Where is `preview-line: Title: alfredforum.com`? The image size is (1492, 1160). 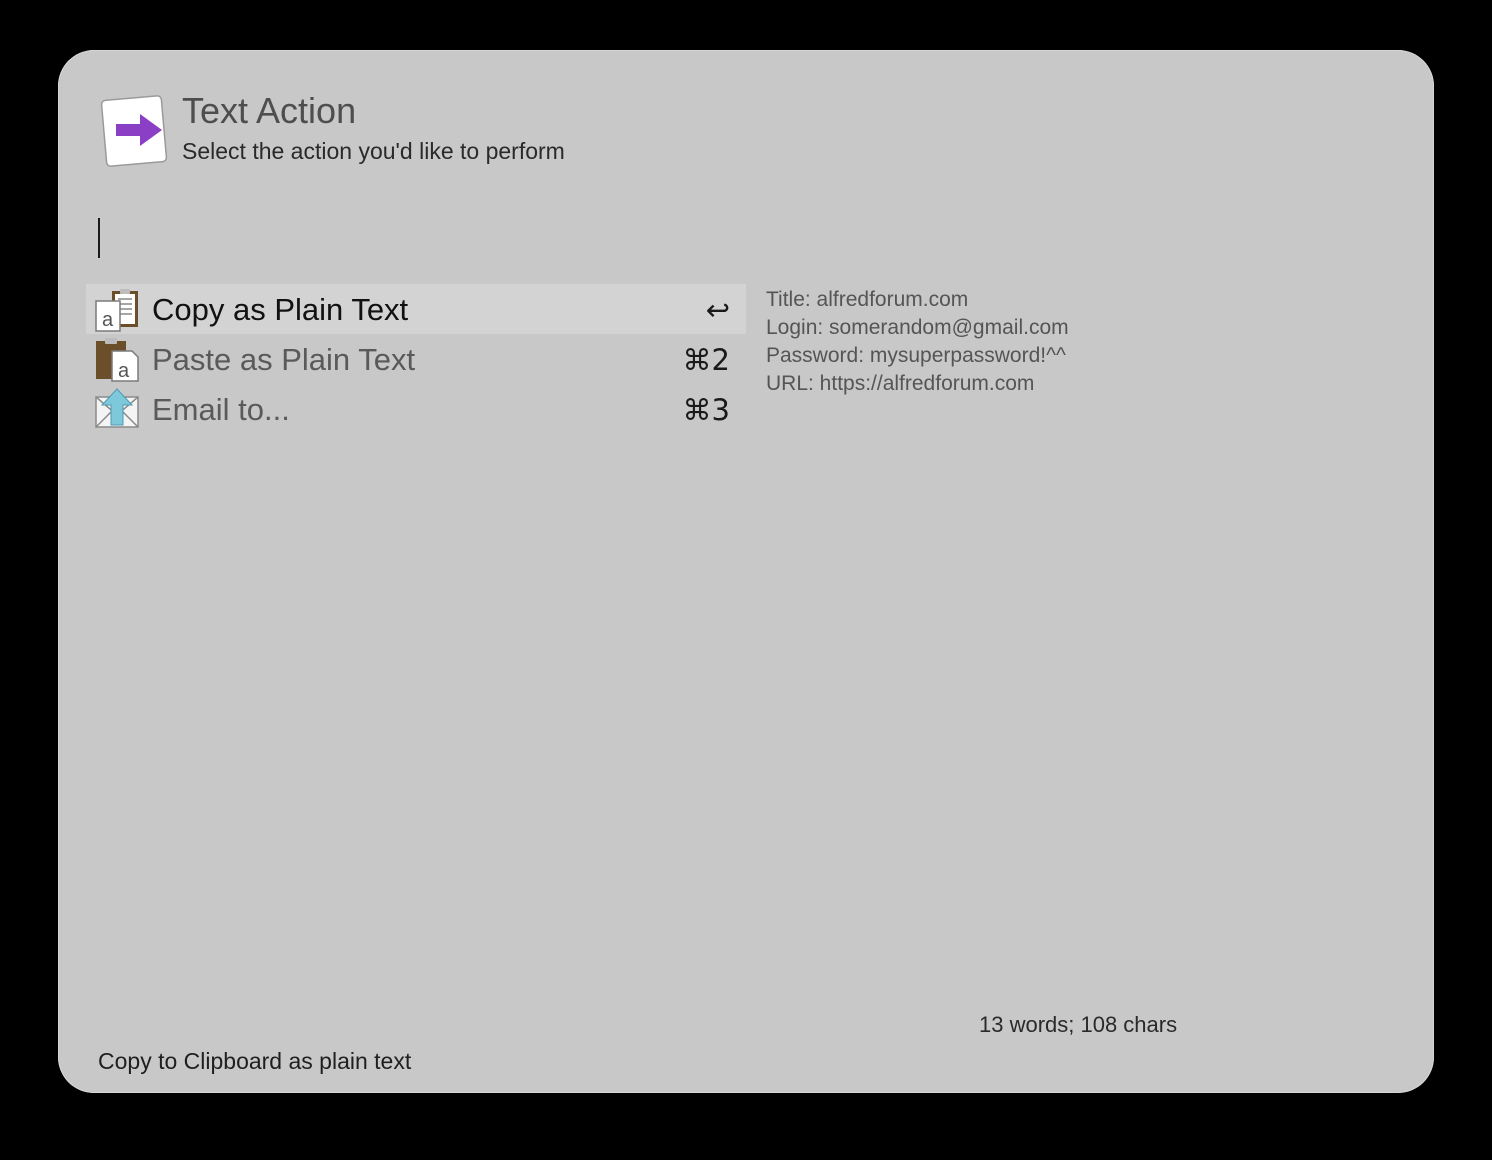
preview-line: Title: alfredforum.com is located at coordinates (867, 299).